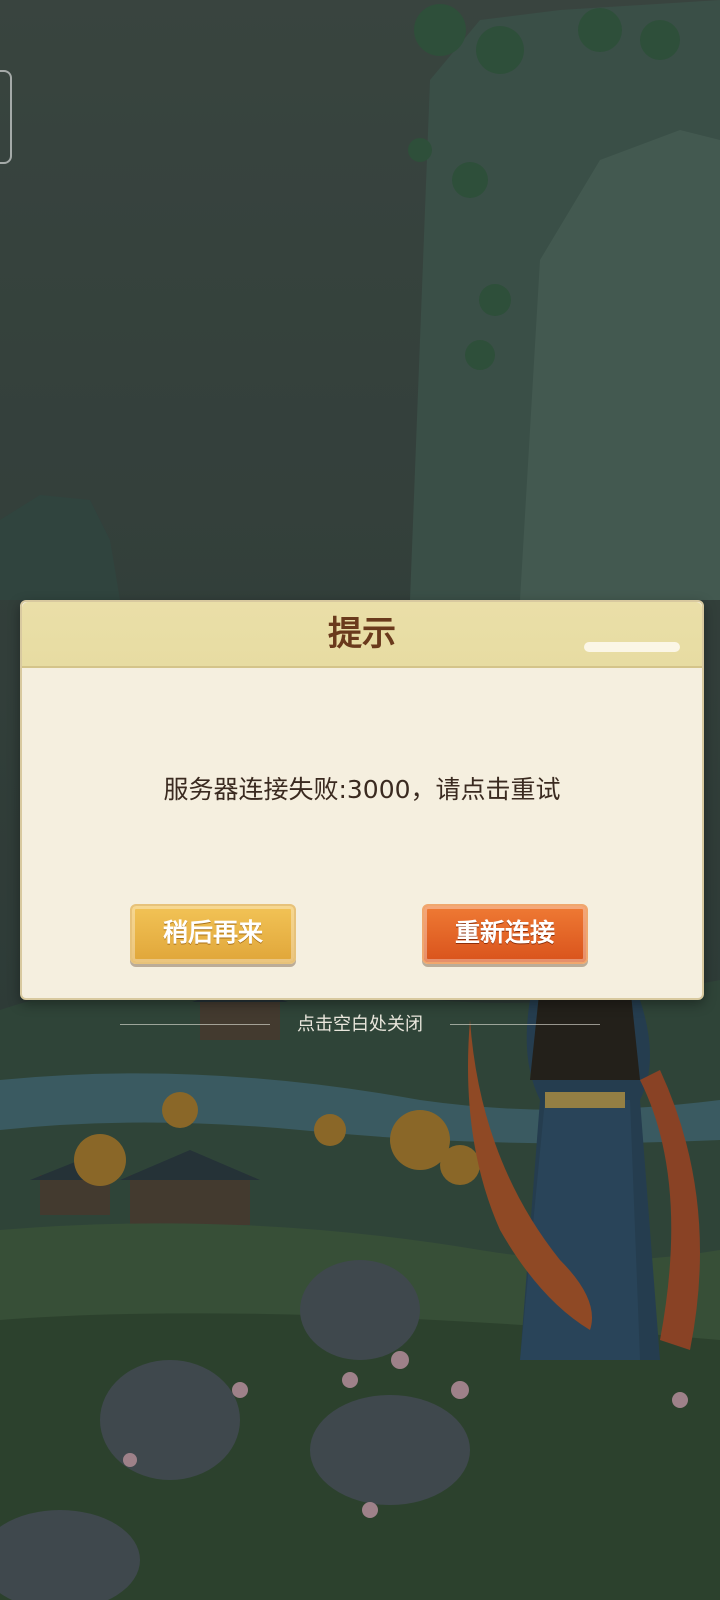 The height and width of the screenshot is (1600, 720). I want to click on close-hint-text: 点击空白处关闭, so click(360, 1024).